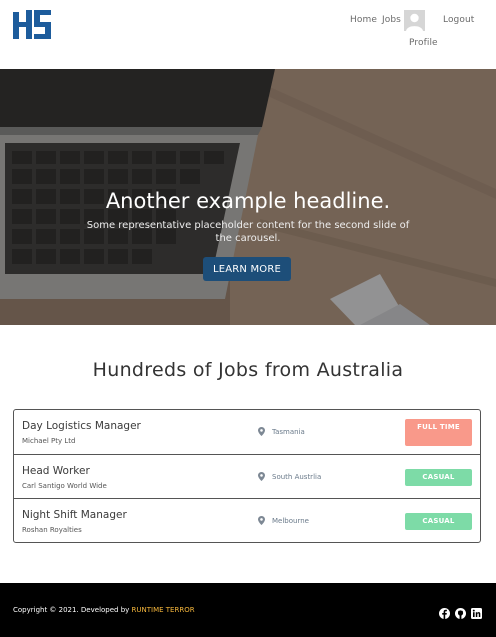  I want to click on avatar, so click(414, 20).